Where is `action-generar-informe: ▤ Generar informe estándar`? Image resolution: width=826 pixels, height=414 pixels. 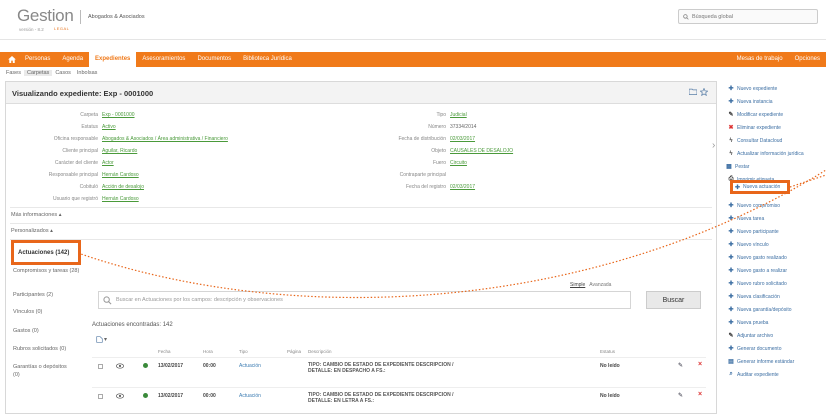 action-generar-informe: ▤ Generar informe estándar is located at coordinates (761, 361).